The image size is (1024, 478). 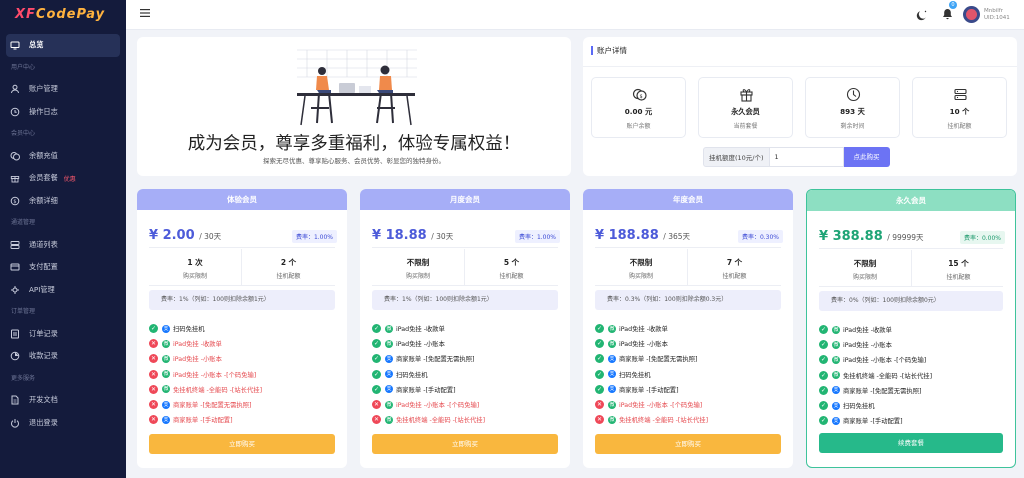 What do you see at coordinates (511, 262) in the screenshot?
I see `plan-quota-value: 5 个` at bounding box center [511, 262].